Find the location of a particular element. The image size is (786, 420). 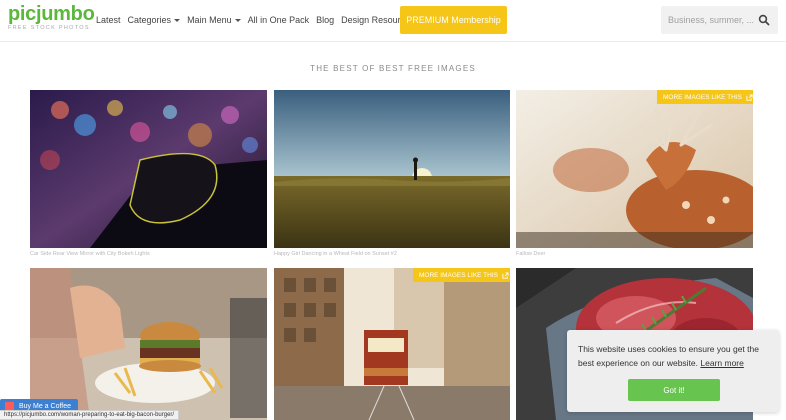

nav-latest: Latest is located at coordinates (108, 20).